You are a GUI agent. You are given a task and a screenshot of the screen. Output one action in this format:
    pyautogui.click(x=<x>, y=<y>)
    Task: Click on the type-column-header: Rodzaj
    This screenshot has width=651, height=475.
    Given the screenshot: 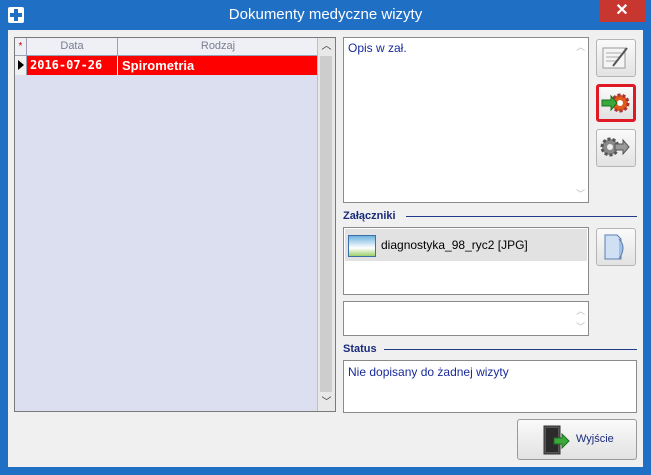 What is the action you would take?
    pyautogui.click(x=218, y=46)
    